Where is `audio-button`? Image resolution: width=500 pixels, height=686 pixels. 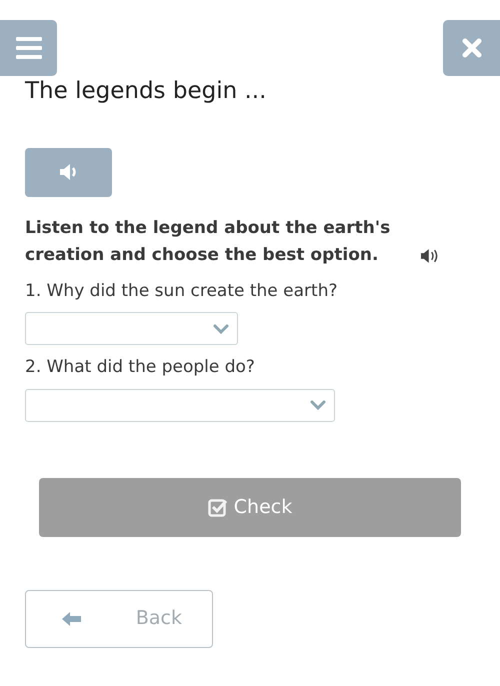
audio-button is located at coordinates (68, 172).